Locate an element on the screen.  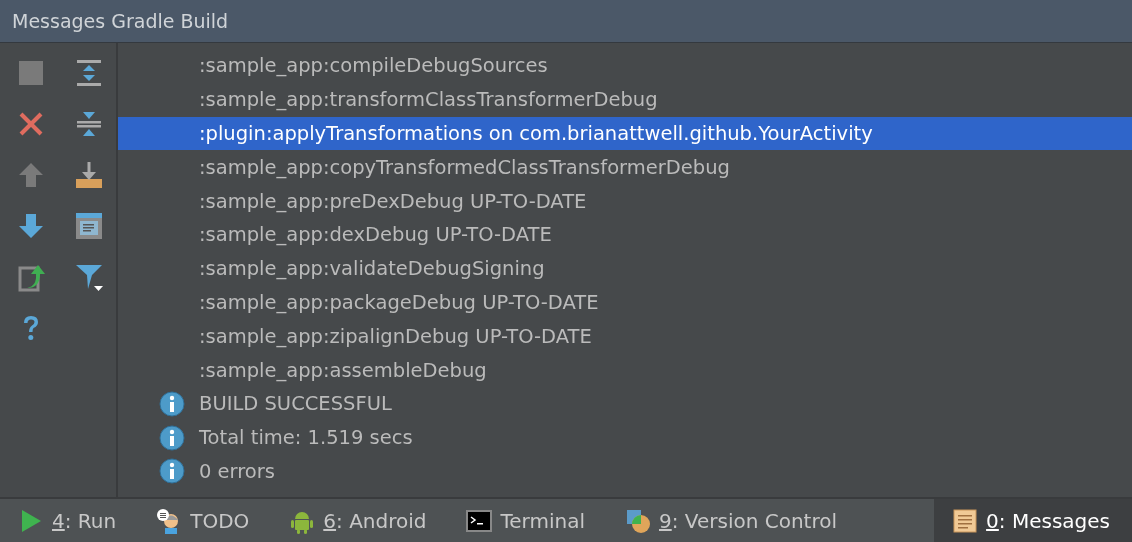
message-row: BUILD SUCCESSFUL is located at coordinates (625, 403).